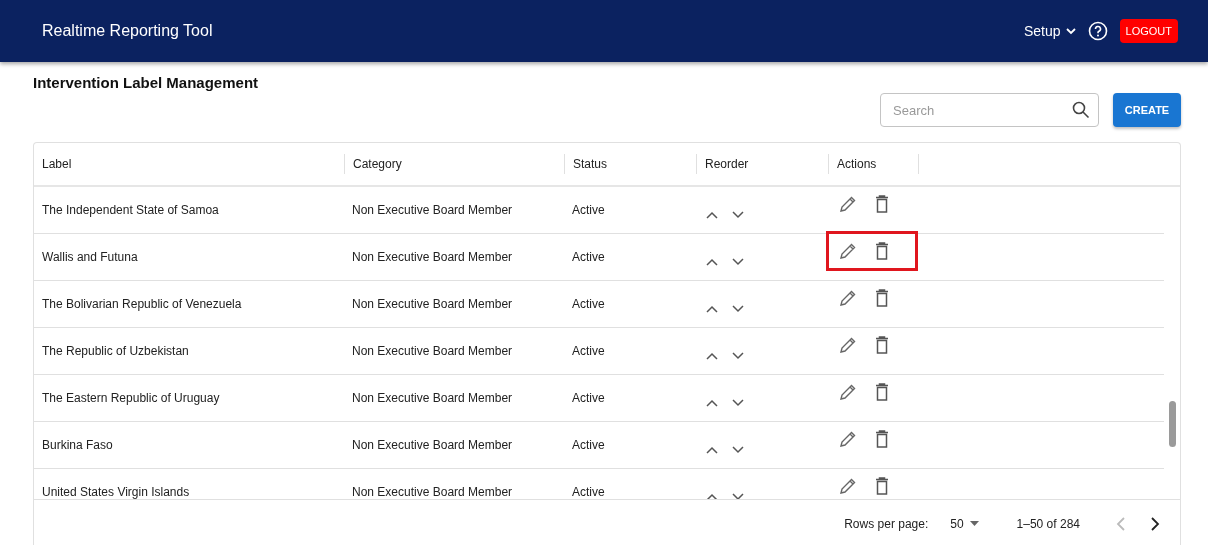 Image resolution: width=1208 pixels, height=545 pixels. What do you see at coordinates (1148, 31) in the screenshot?
I see `logout-button: LOGOUT` at bounding box center [1148, 31].